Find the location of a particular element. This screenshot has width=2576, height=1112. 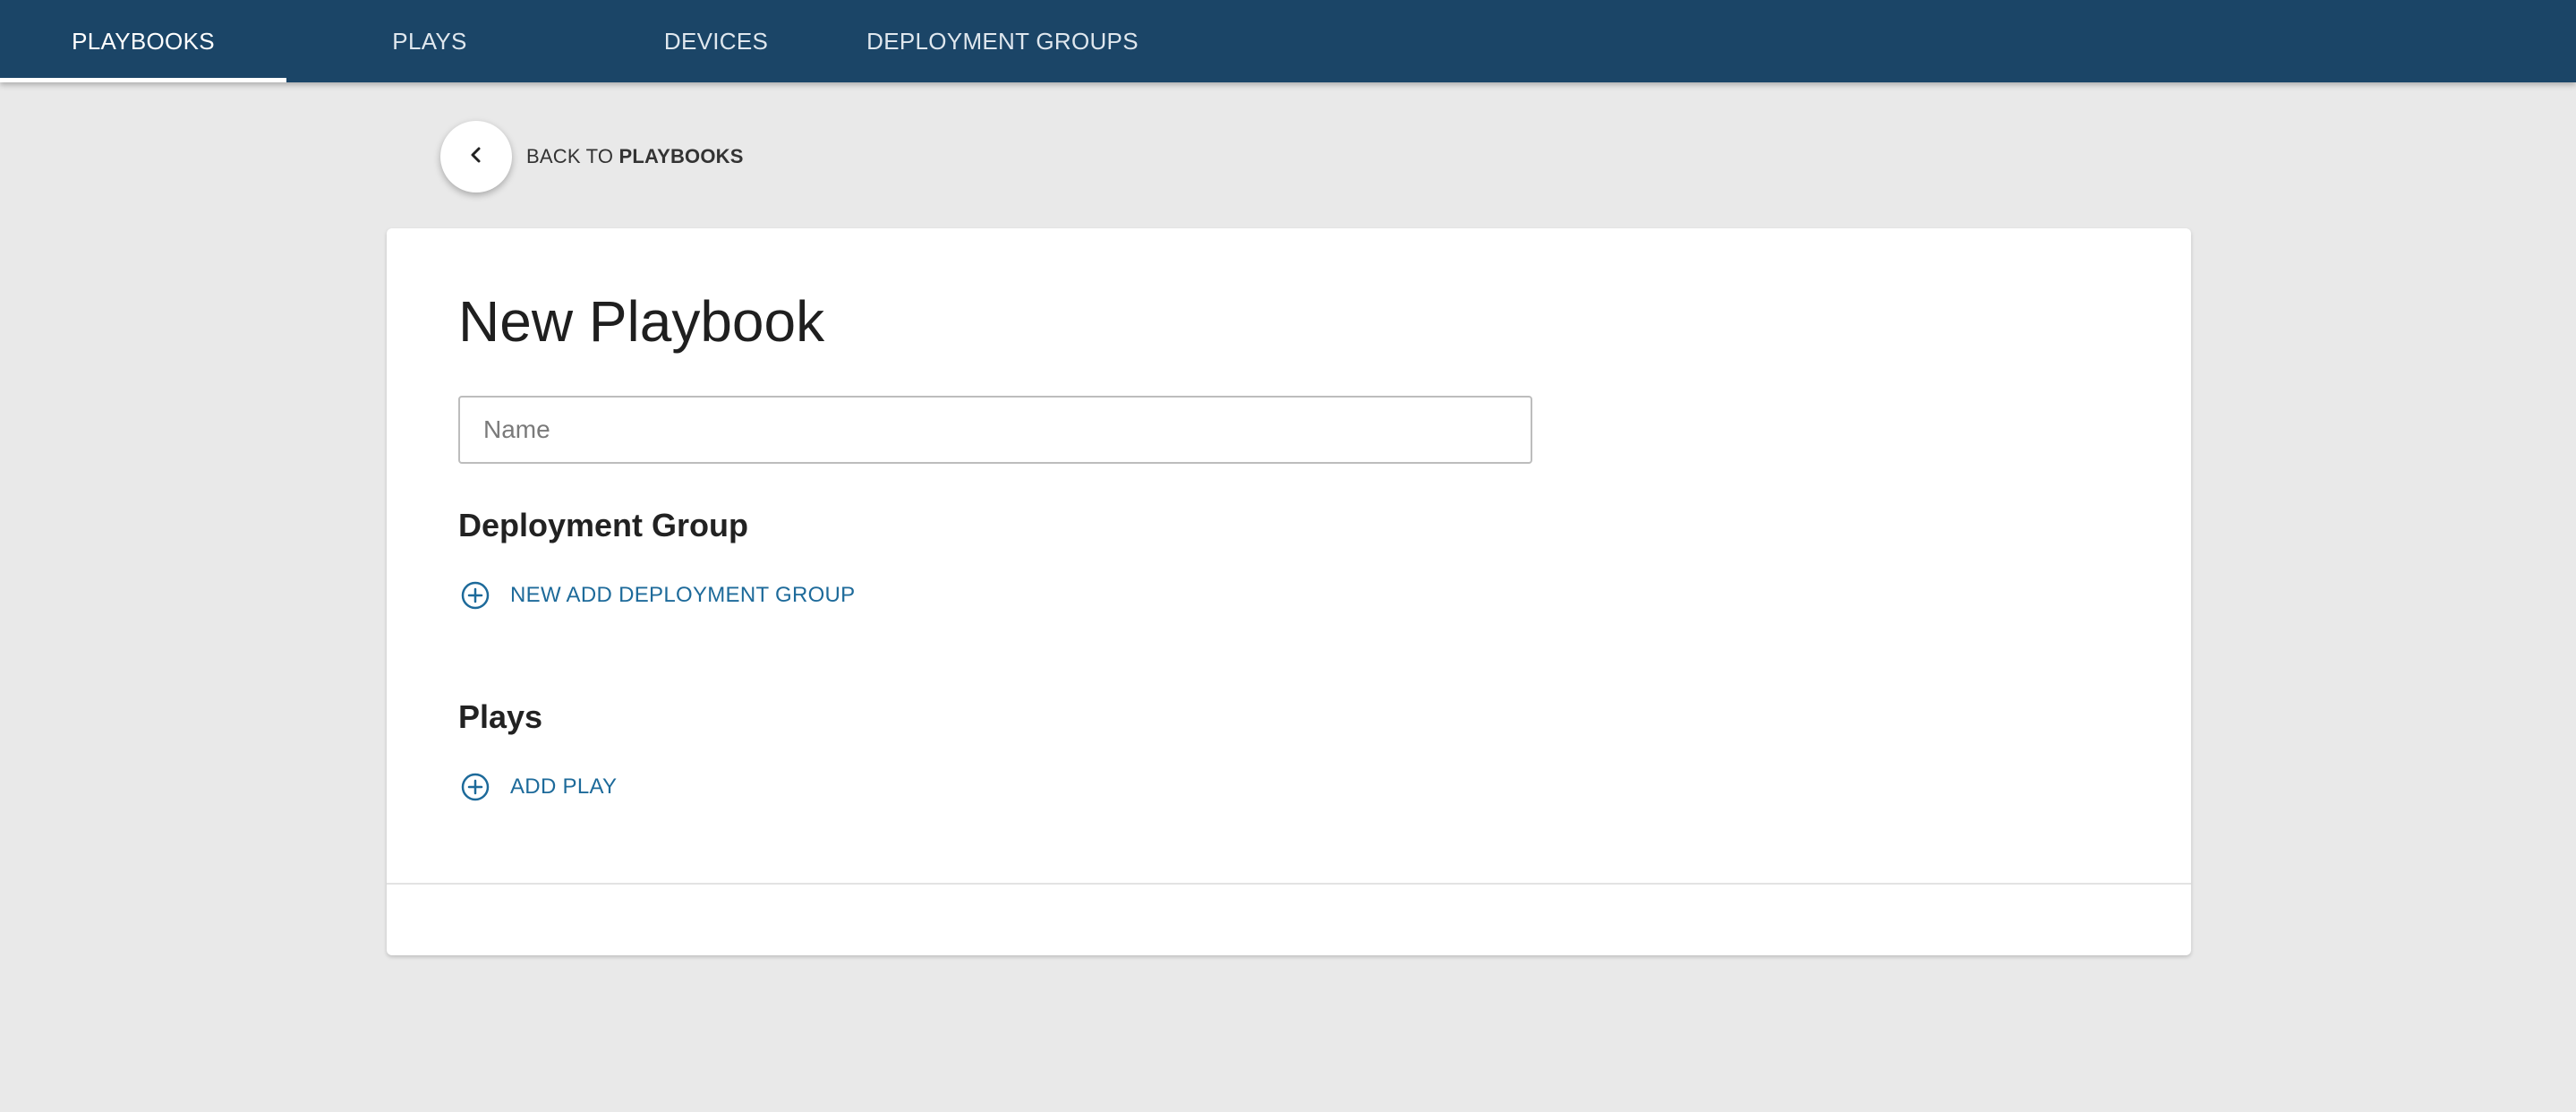

add-deployment-group-button: NEW ADD DEPLOYMENT GROUP is located at coordinates (657, 595).